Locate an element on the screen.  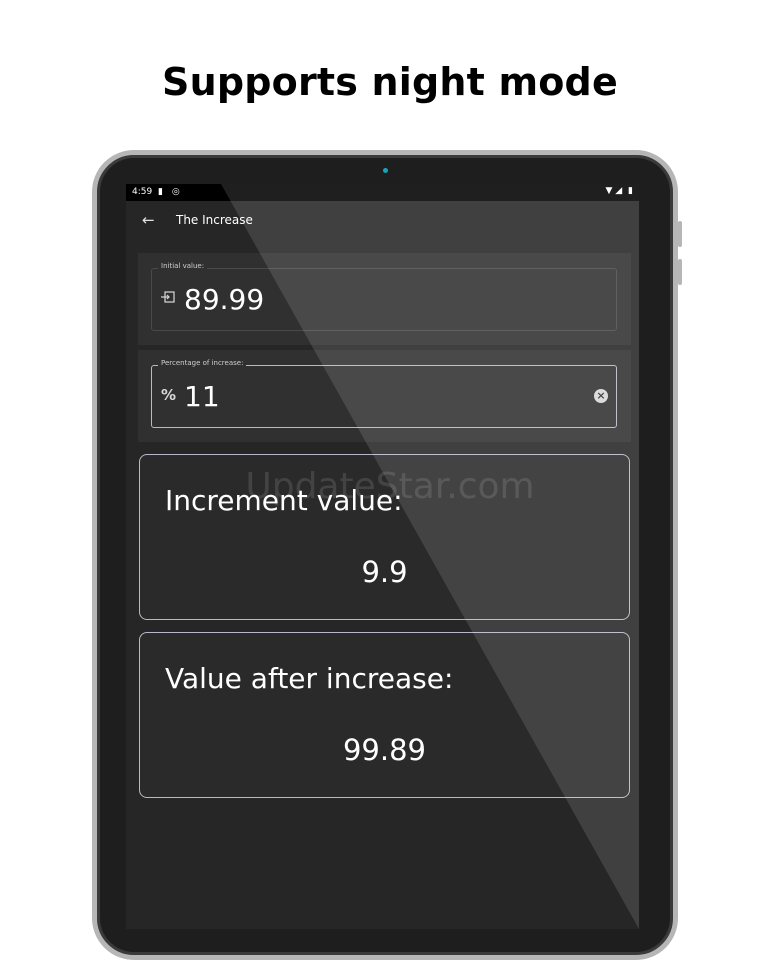
after-increase-label: Value after increase: is located at coordinates (309, 678).